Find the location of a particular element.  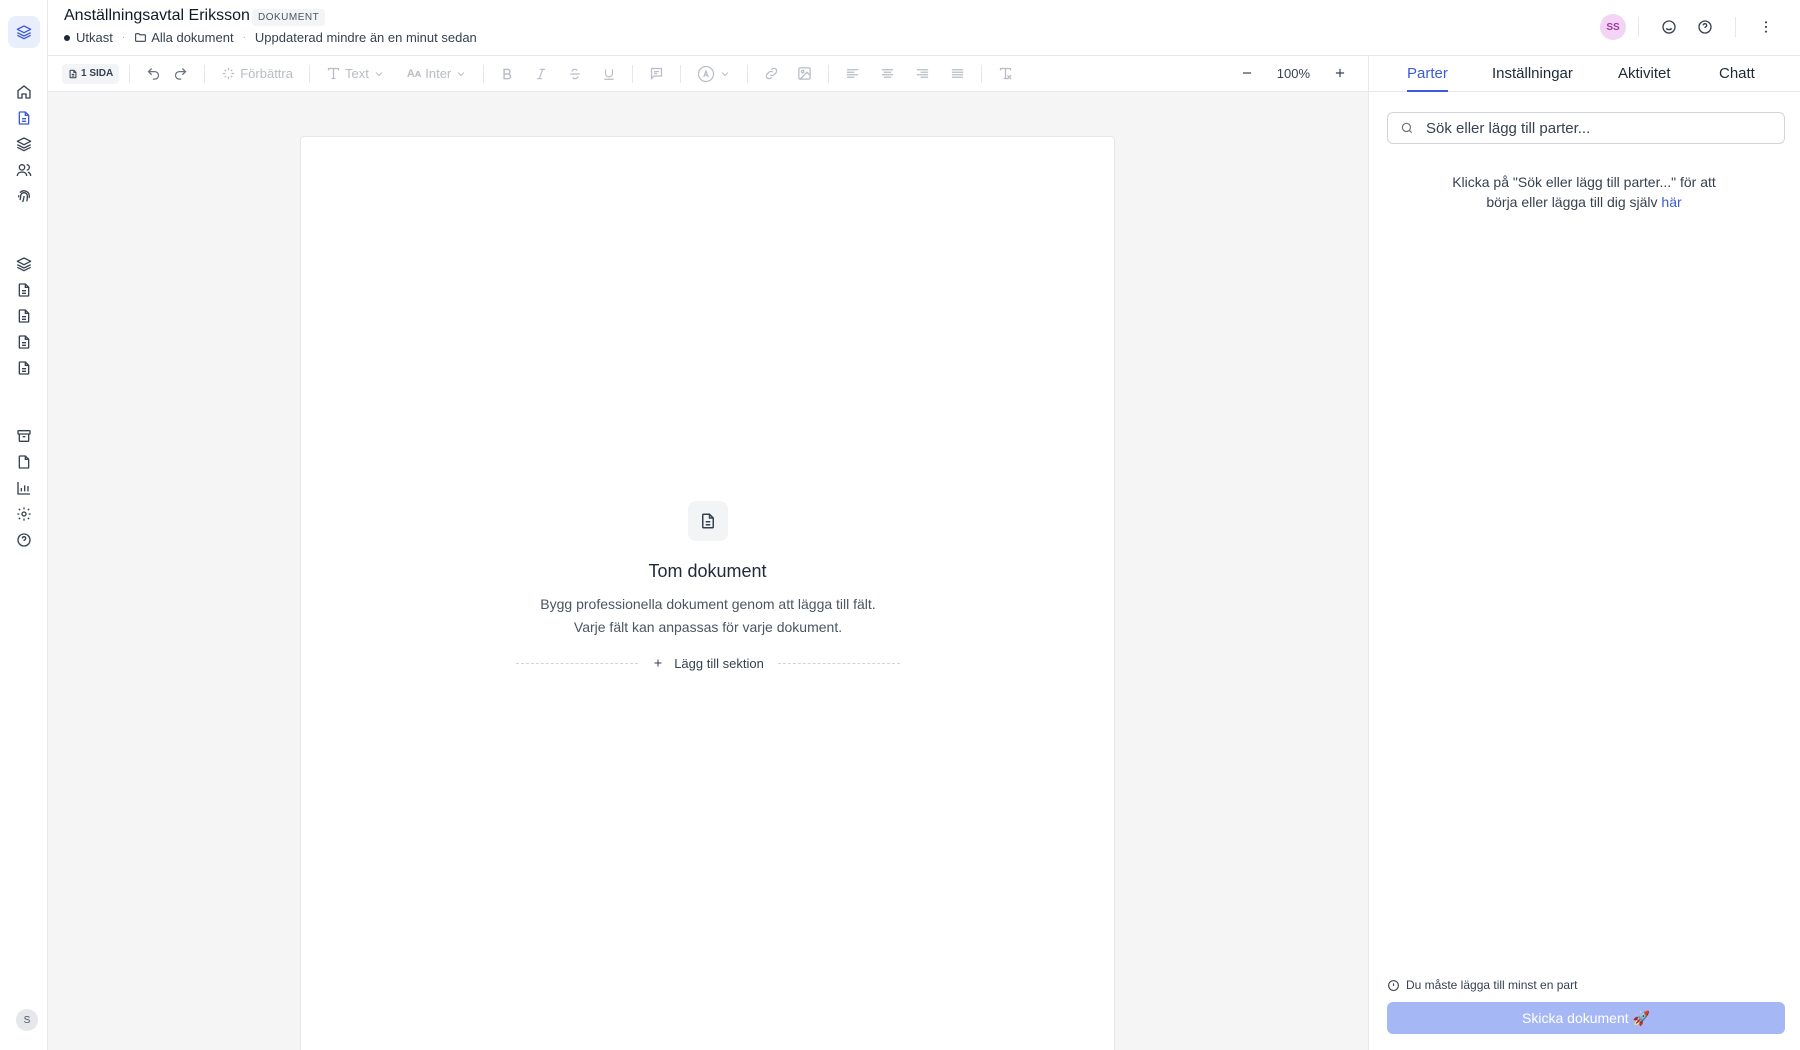

add-section-label: Lägg till sektion is located at coordinates (719, 663).